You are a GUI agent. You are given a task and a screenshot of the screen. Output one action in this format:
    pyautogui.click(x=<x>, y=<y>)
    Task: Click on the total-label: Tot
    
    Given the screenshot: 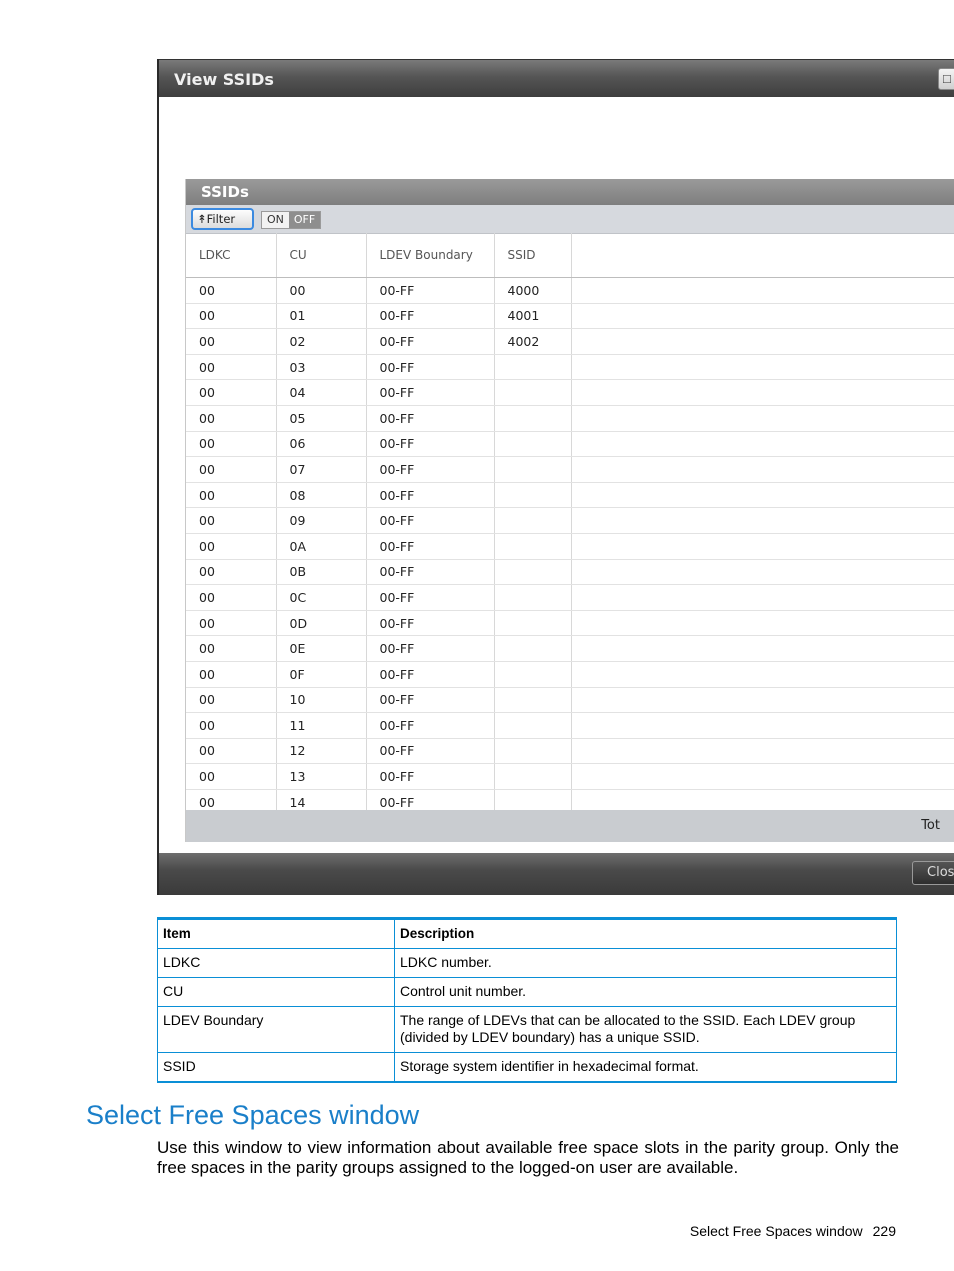 What is the action you would take?
    pyautogui.click(x=930, y=825)
    